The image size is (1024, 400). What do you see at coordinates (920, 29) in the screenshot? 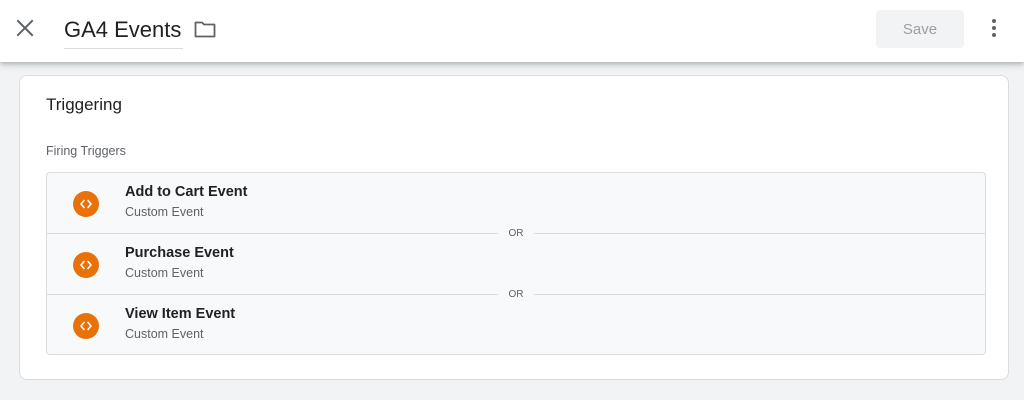
I see `save-button: Save` at bounding box center [920, 29].